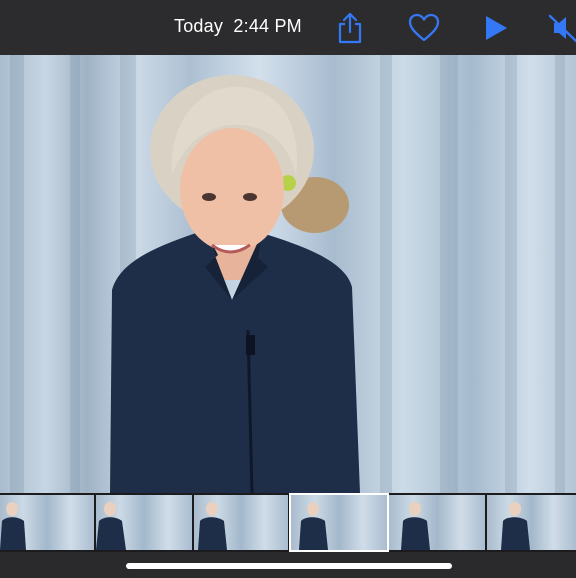  I want to click on heart-icon, so click(424, 28).